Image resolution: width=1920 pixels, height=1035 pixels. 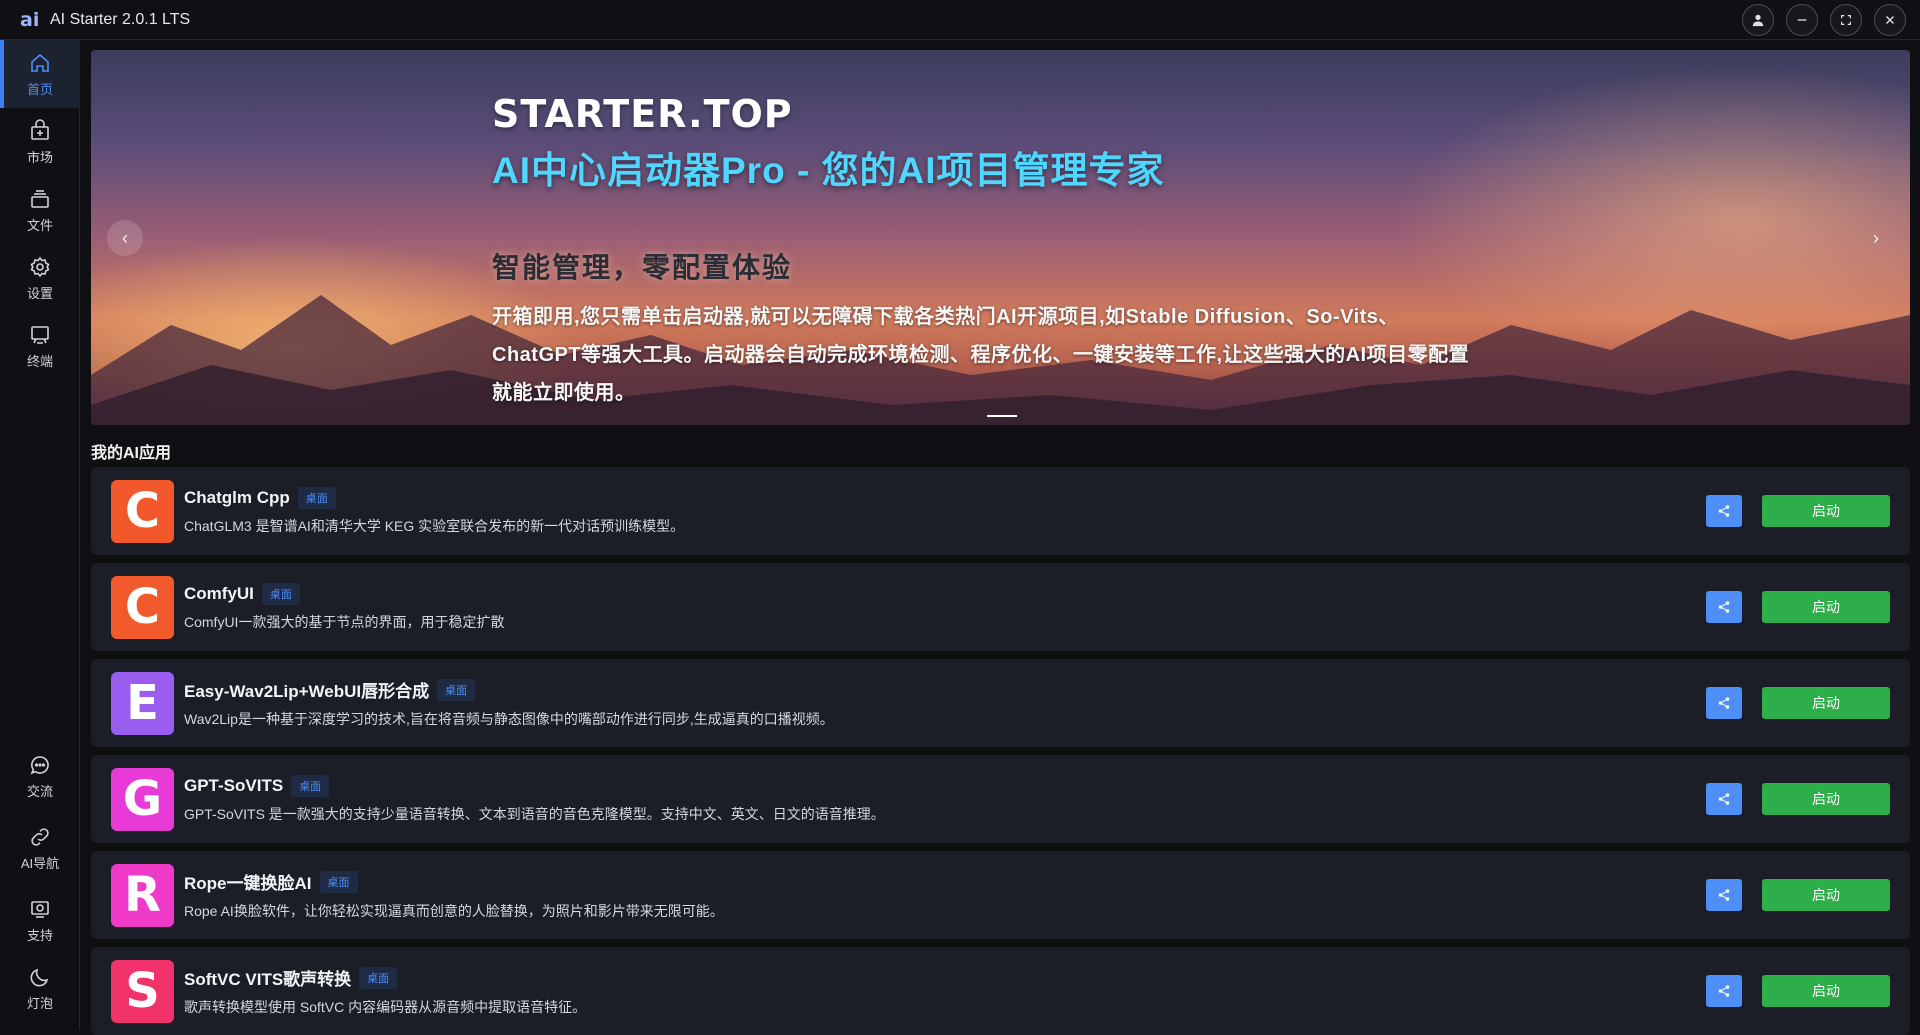 I want to click on maximize-icon, so click(x=1846, y=19).